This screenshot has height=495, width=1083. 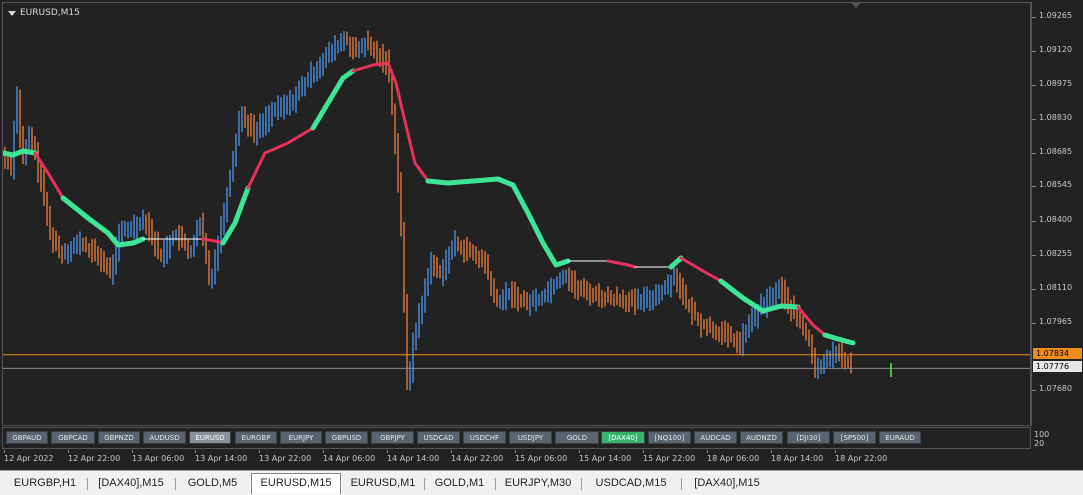 I want to click on price-label: 1.08255, so click(x=1056, y=253).